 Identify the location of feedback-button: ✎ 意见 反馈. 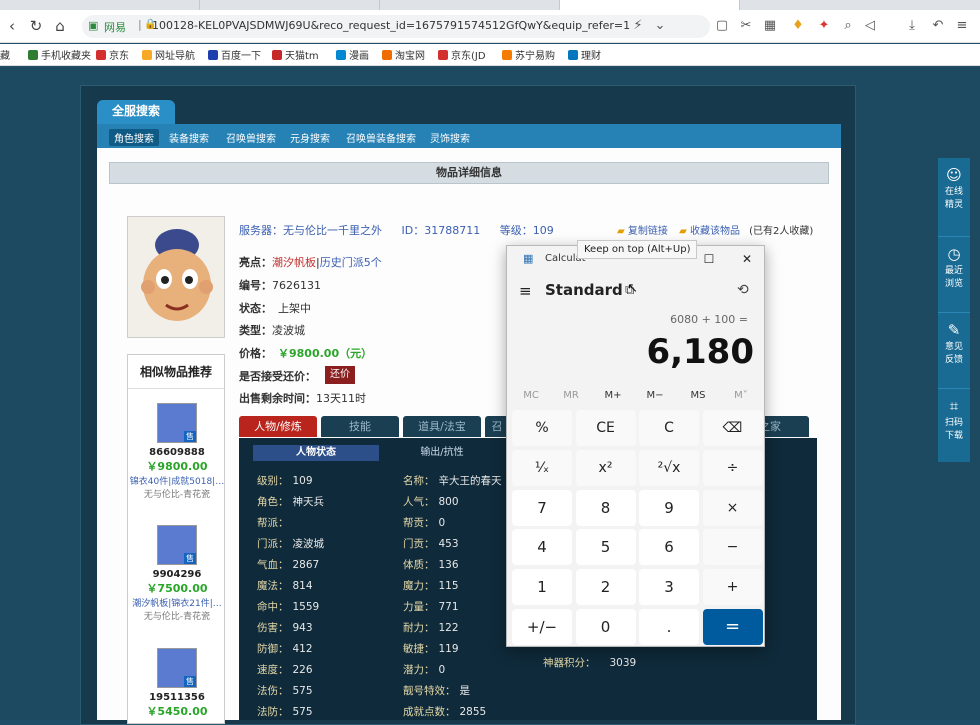
(954, 350).